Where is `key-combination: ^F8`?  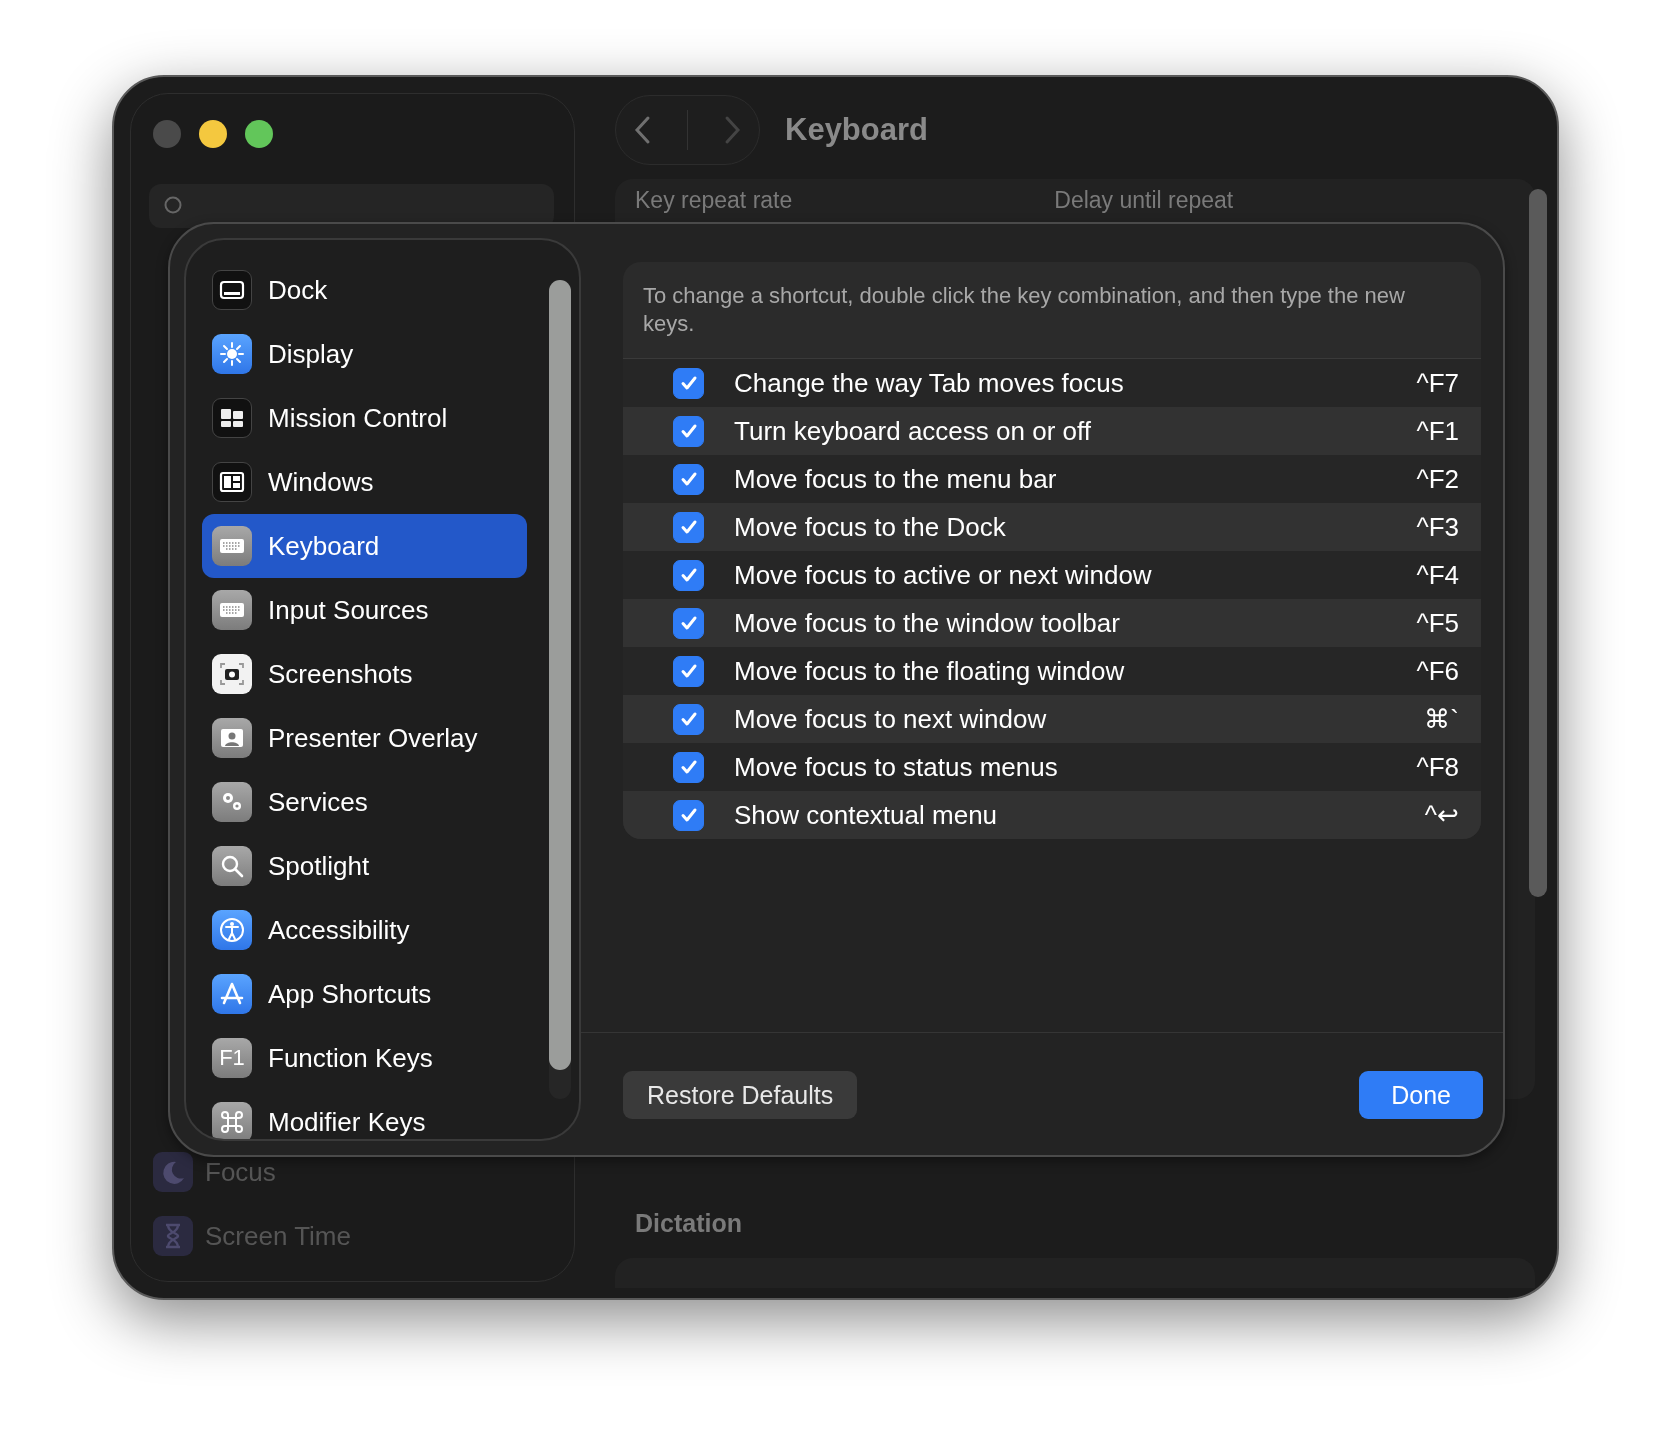
key-combination: ^F8 is located at coordinates (1437, 767).